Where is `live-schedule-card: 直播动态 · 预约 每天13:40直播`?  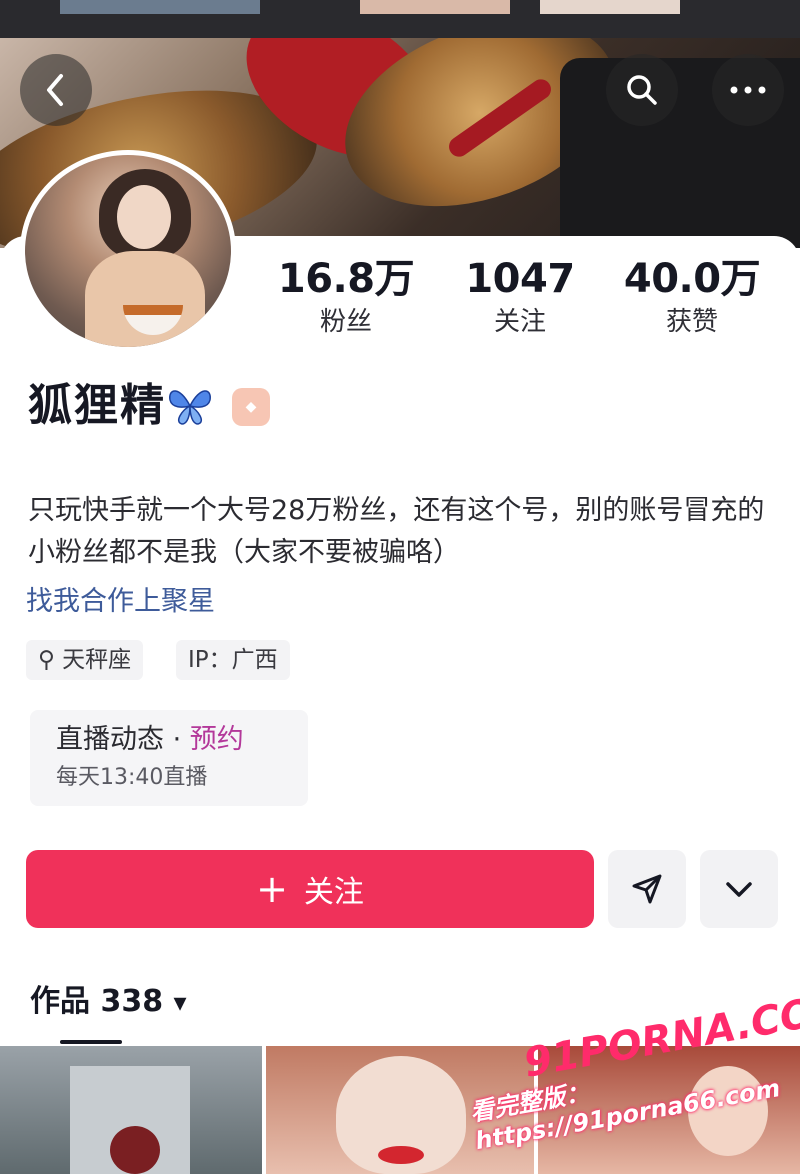 live-schedule-card: 直播动态 · 预约 每天13:40直播 is located at coordinates (169, 758).